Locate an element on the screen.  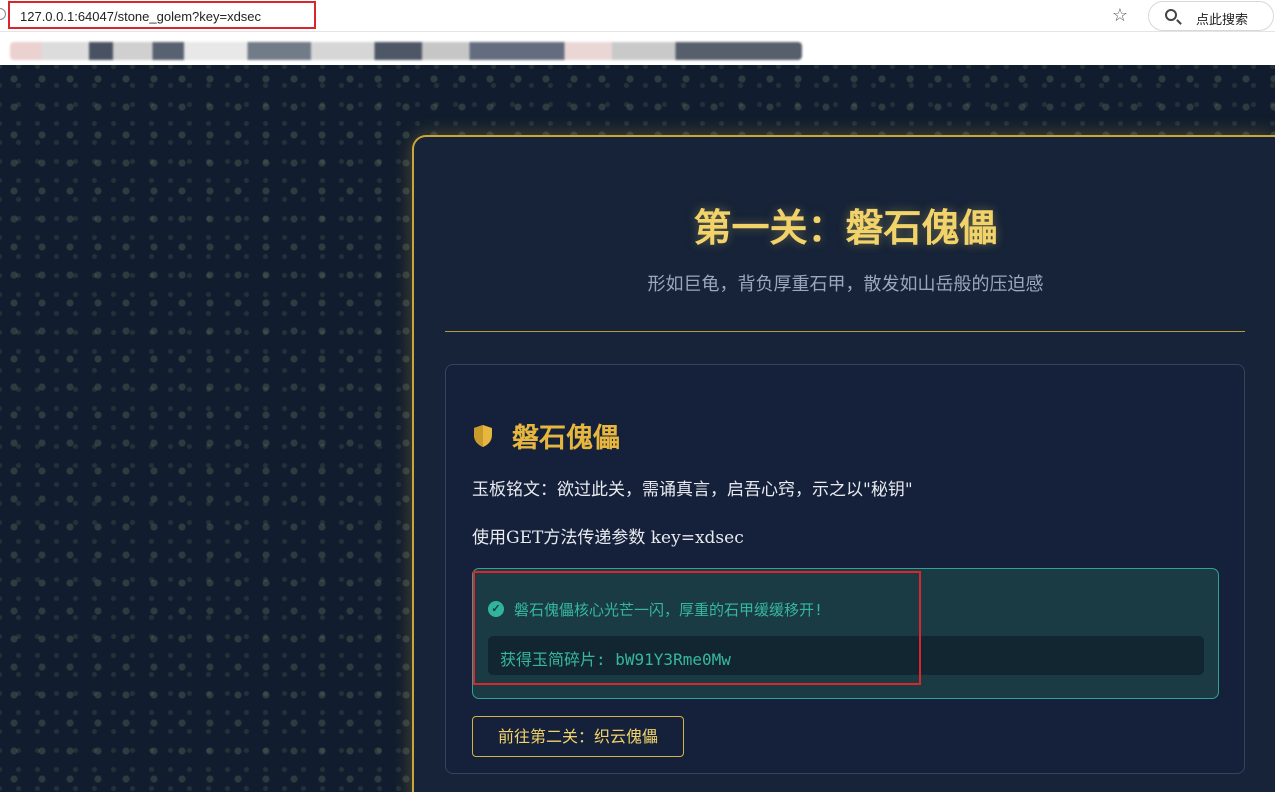
blurred-bookmarks is located at coordinates (406, 51).